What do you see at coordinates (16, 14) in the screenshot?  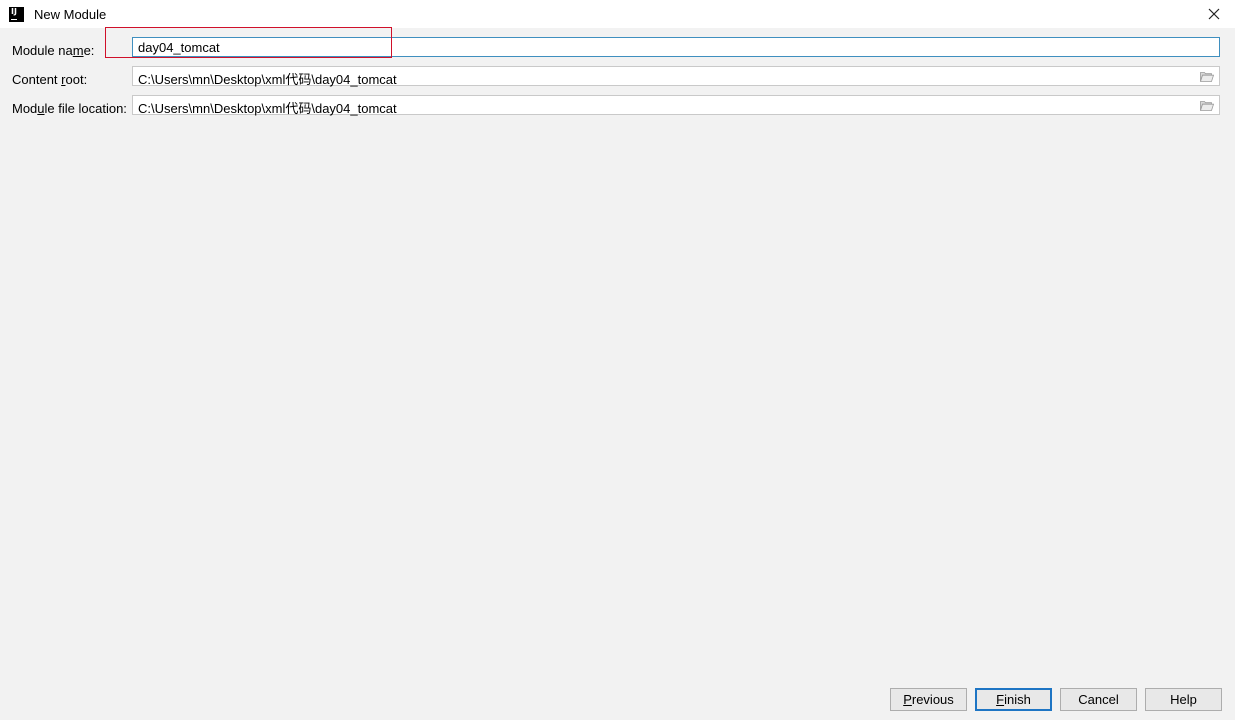 I see `intellij-icon: IJ` at bounding box center [16, 14].